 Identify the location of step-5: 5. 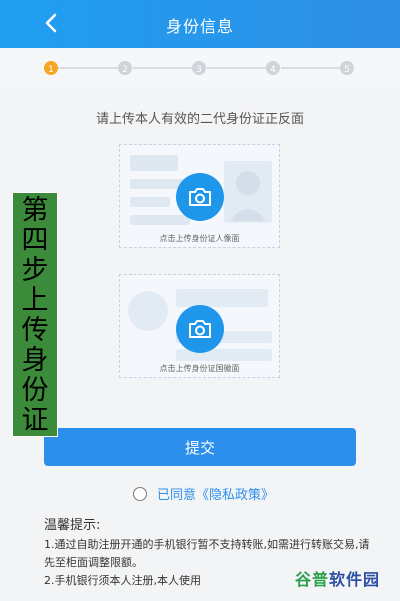
(347, 68).